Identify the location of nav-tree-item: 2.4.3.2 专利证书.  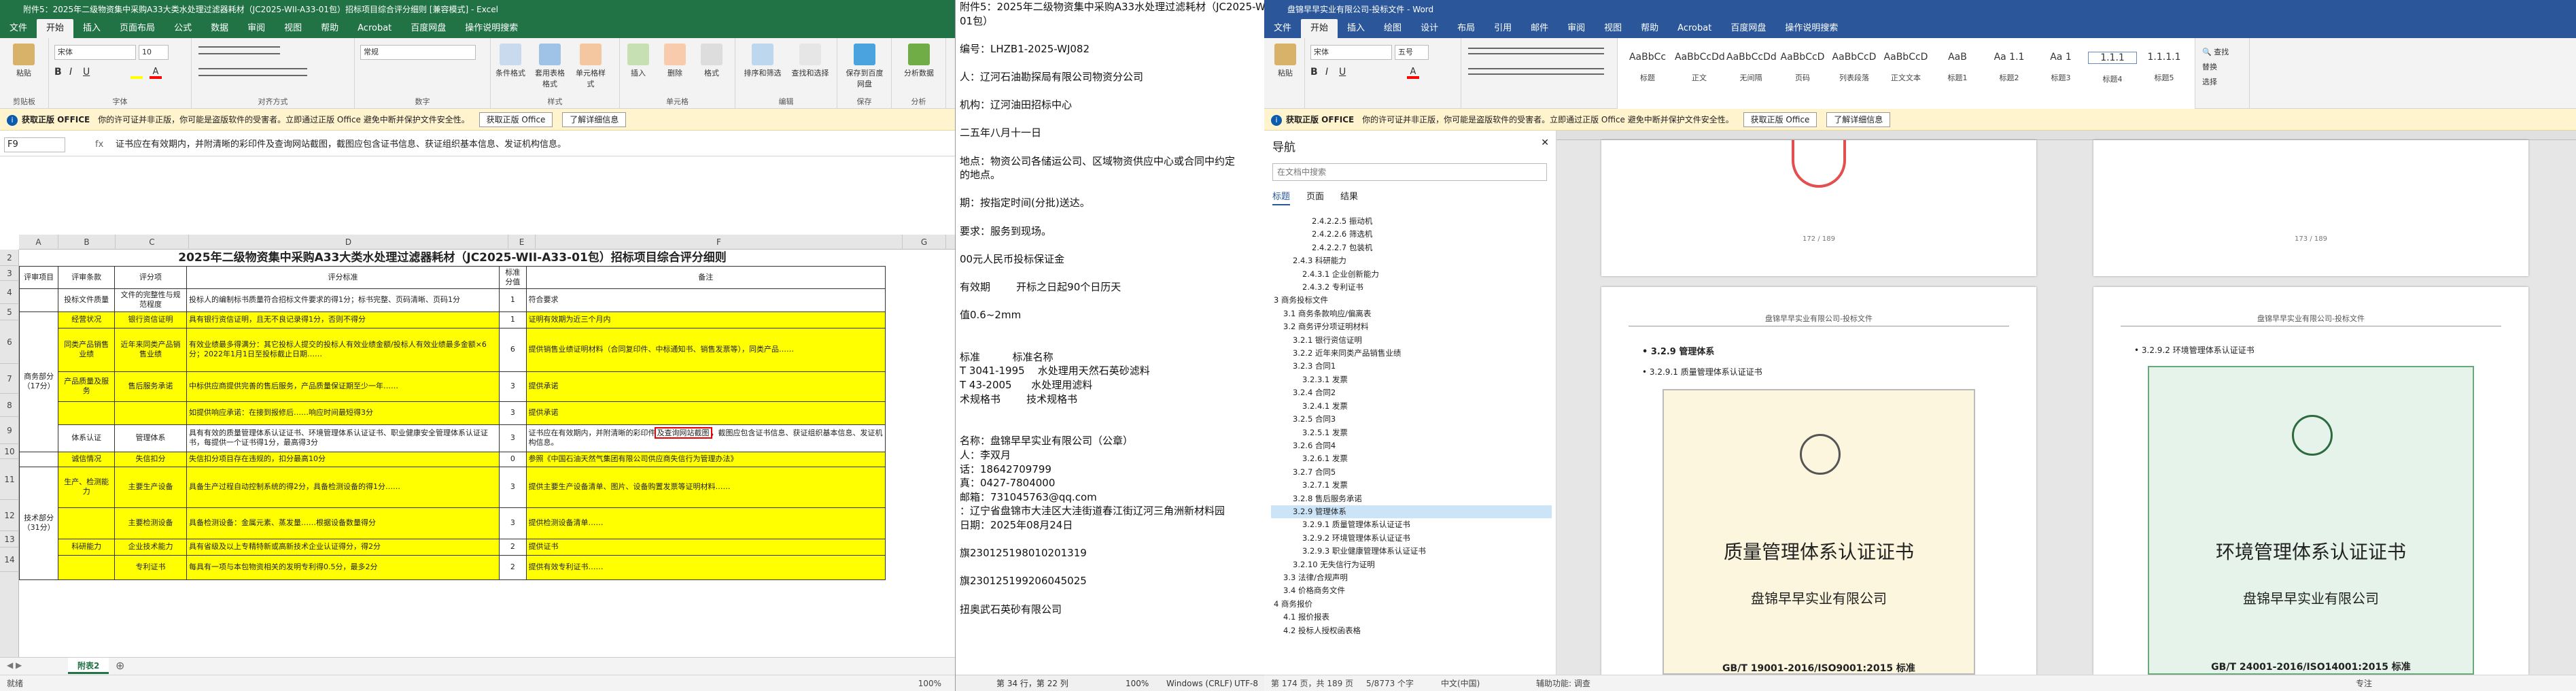
(1411, 287).